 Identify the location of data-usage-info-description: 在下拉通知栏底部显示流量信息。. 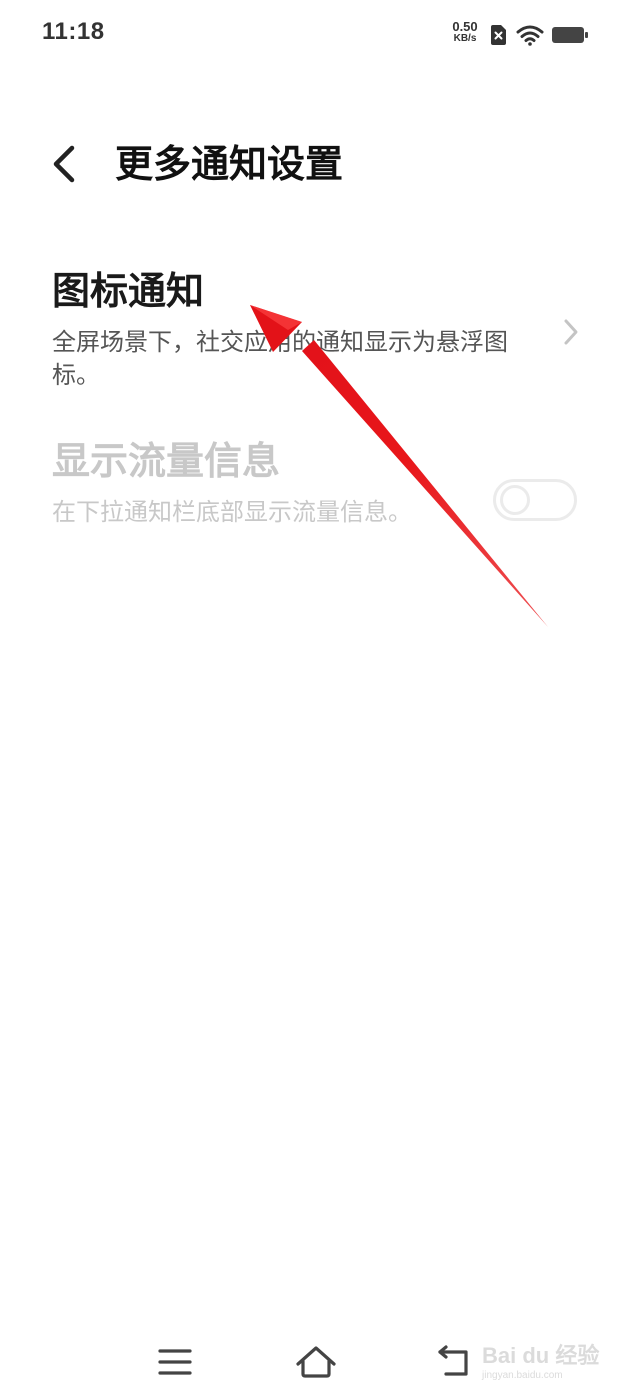
(232, 512).